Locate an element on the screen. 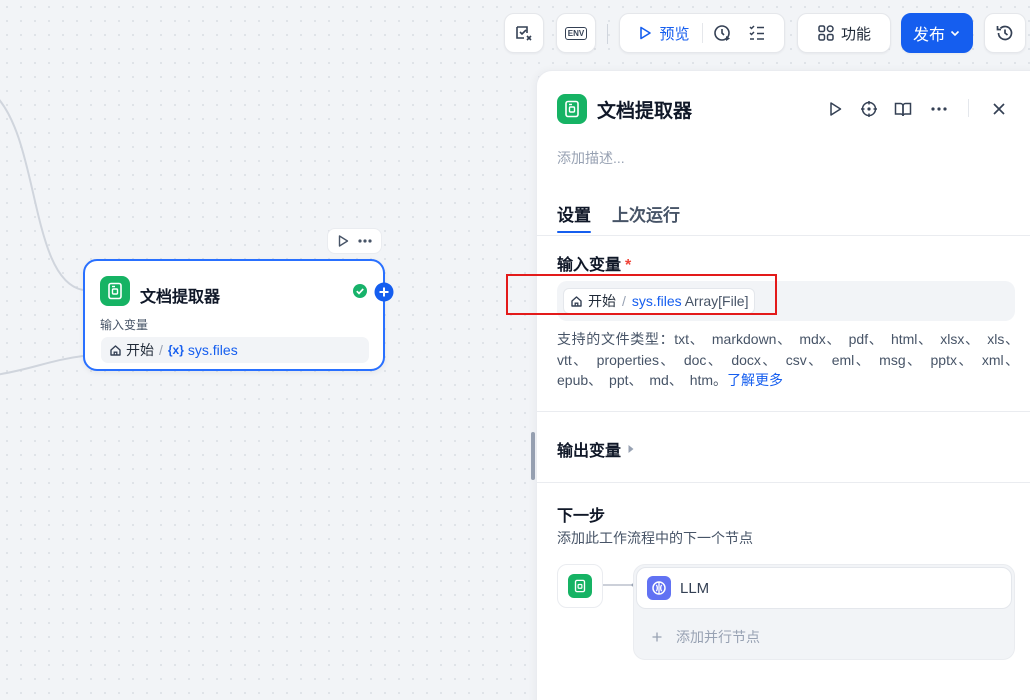 The height and width of the screenshot is (700, 1030). run-step-icon is located at coordinates (835, 109).